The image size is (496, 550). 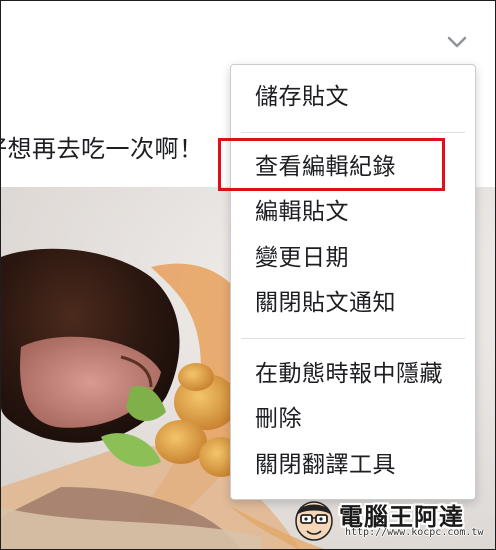 I want to click on menu-item-turn-off-translation: 關閉翻譯工具, so click(x=353, y=465).